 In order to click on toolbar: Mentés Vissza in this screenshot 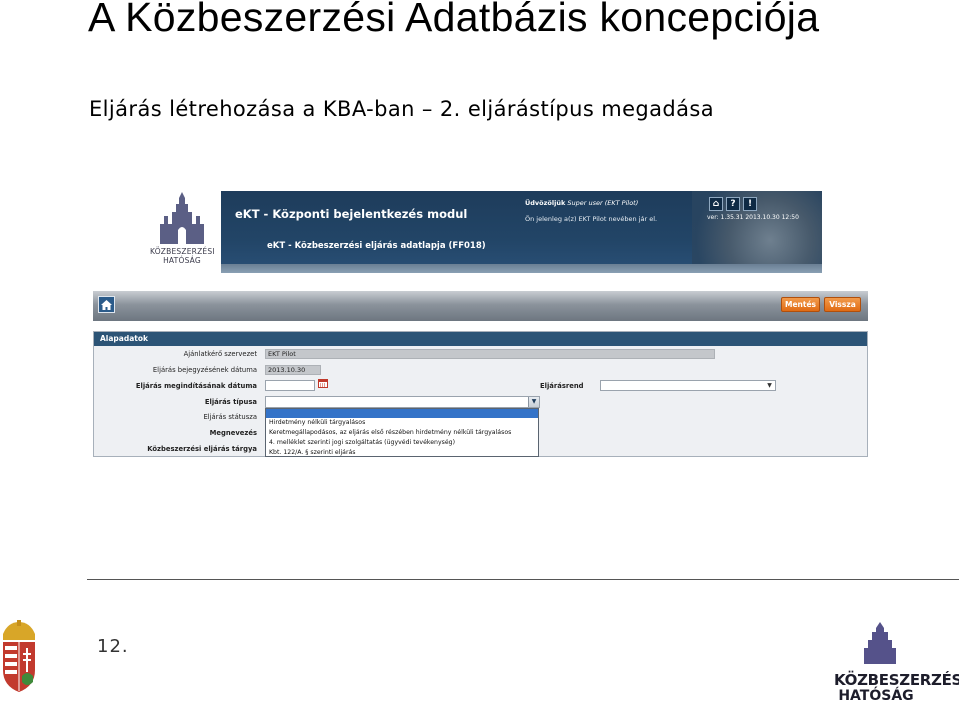, I will do `click(480, 306)`.